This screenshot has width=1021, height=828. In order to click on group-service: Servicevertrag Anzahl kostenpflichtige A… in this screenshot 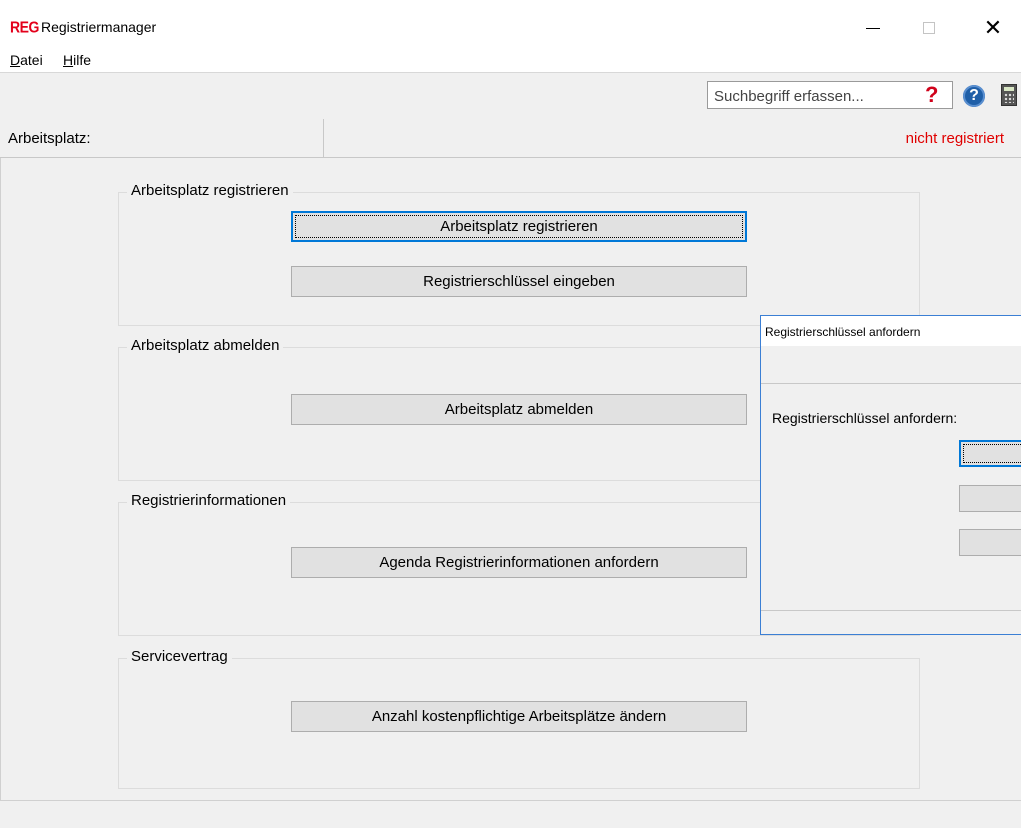, I will do `click(519, 718)`.